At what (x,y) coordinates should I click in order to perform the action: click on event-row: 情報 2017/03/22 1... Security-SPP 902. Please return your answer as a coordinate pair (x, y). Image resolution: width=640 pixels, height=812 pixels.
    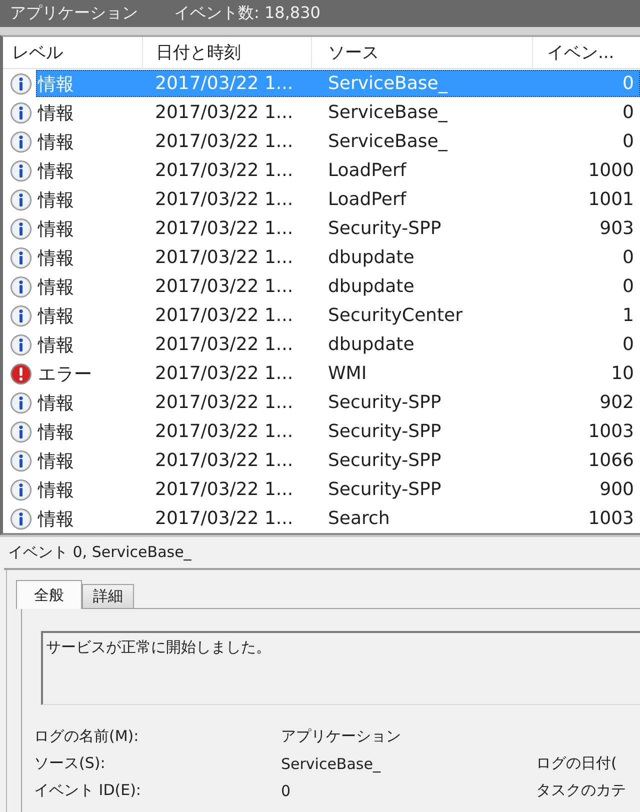
    Looking at the image, I should click on (338, 402).